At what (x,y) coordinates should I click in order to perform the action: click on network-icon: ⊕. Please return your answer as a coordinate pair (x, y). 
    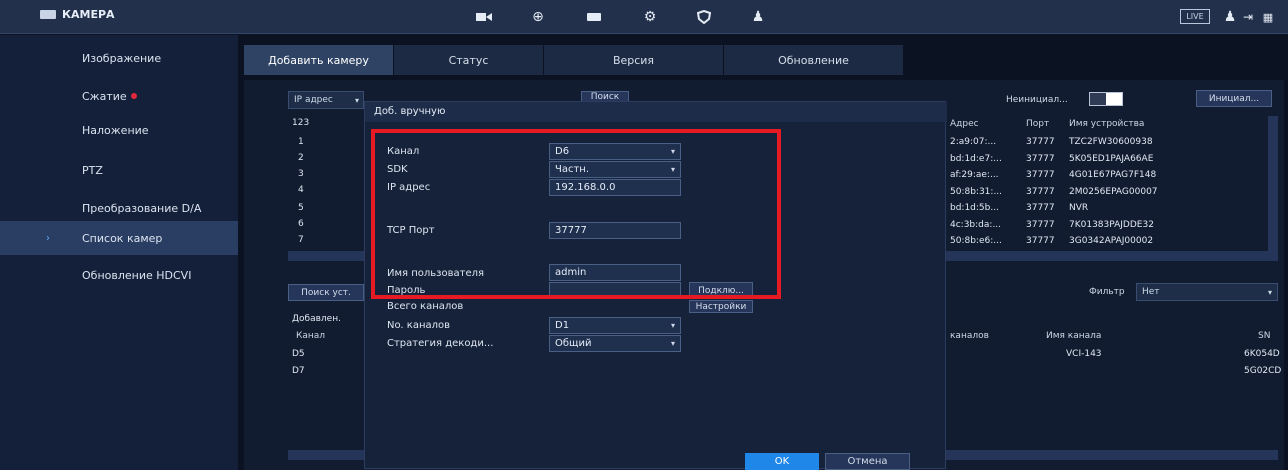
    Looking at the image, I should click on (538, 17).